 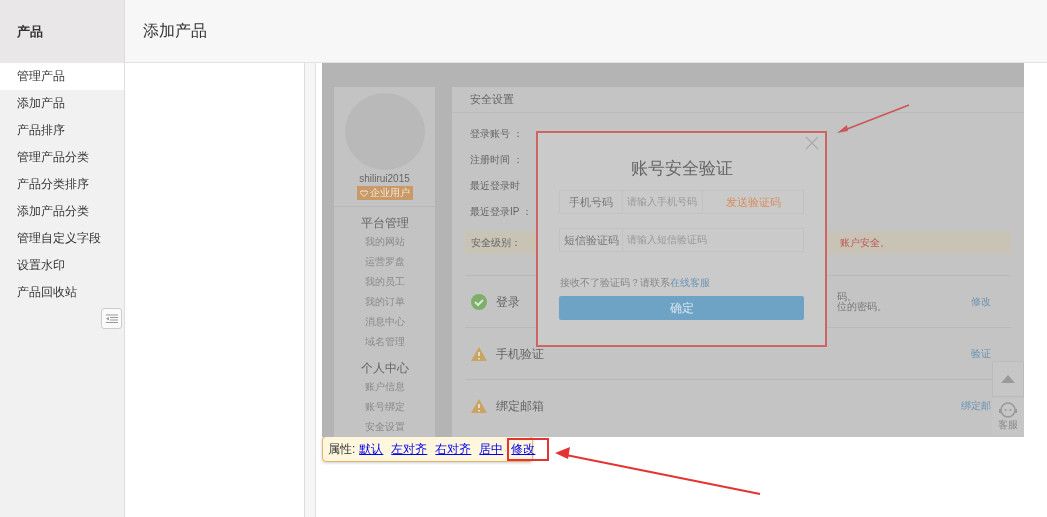 I want to click on security-item-title: 绑定邮箱, so click(x=520, y=405).